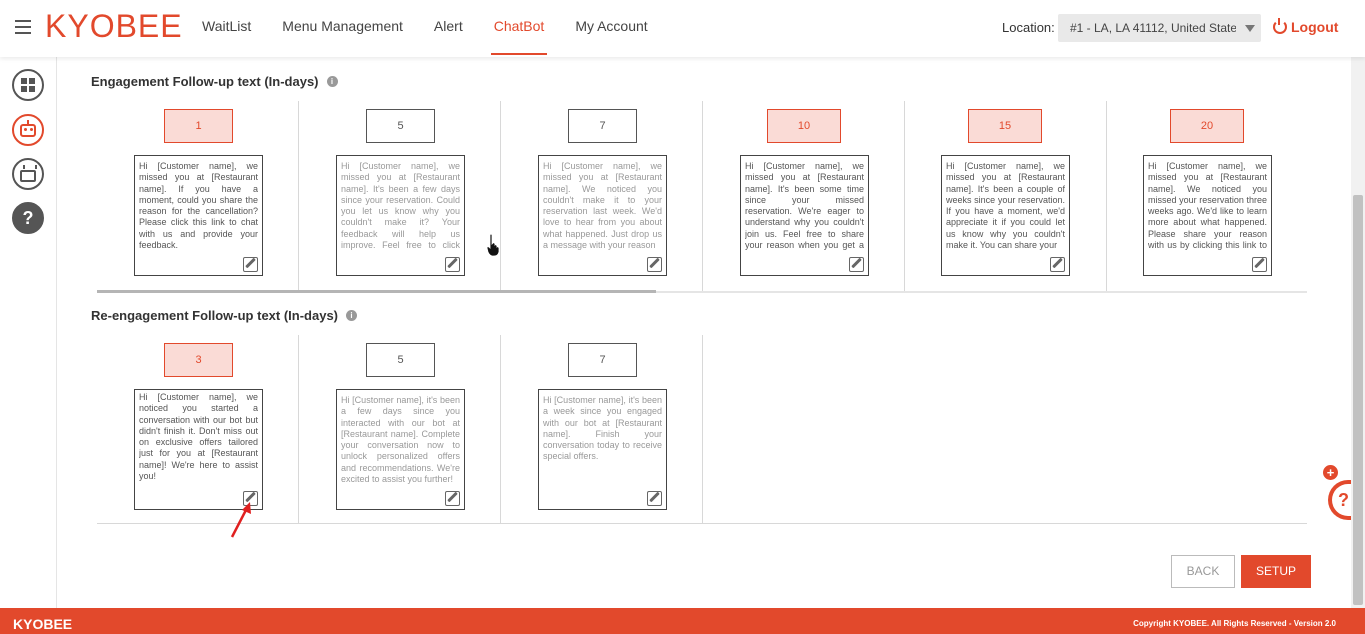 The width and height of the screenshot is (1365, 634). What do you see at coordinates (1250, 28) in the screenshot?
I see `chevron-down-icon` at bounding box center [1250, 28].